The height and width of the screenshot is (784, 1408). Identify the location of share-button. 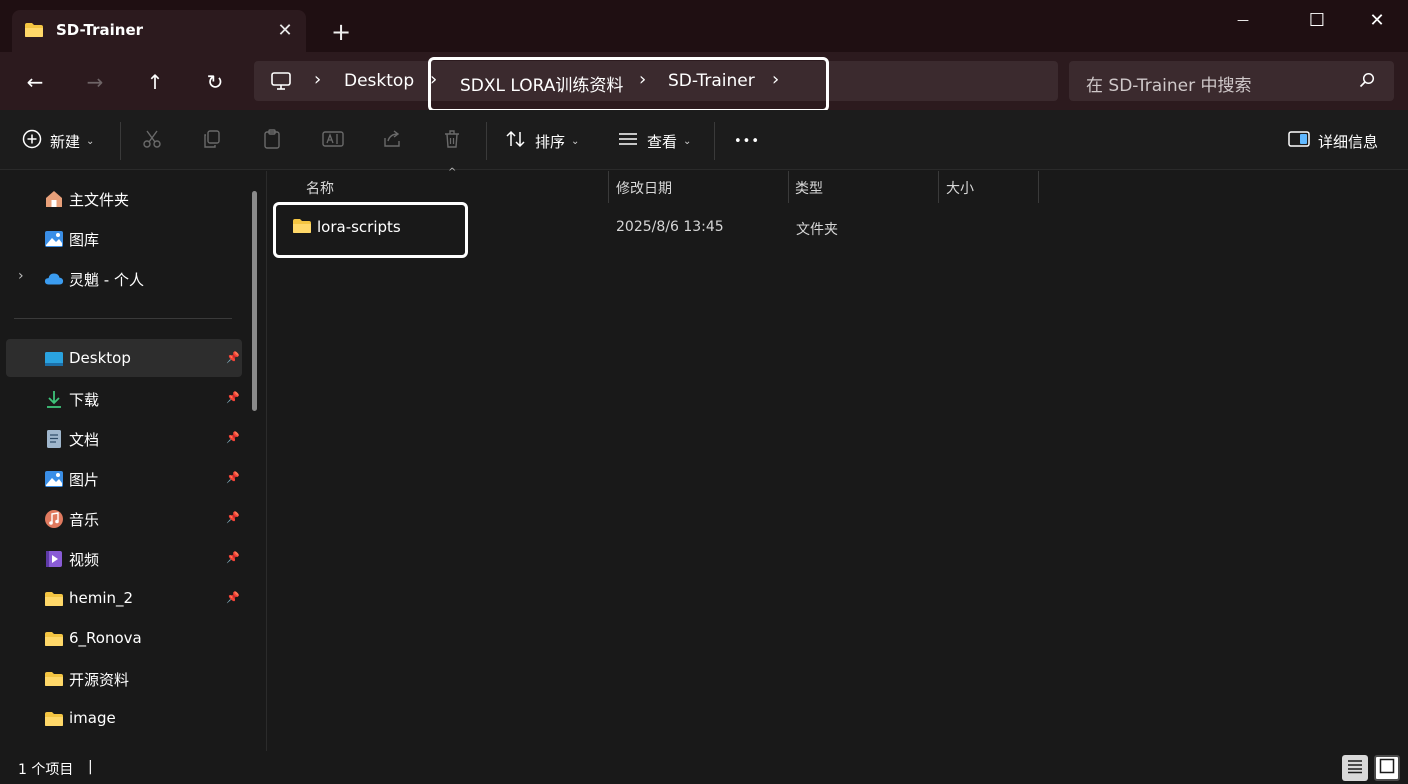
(392, 141).